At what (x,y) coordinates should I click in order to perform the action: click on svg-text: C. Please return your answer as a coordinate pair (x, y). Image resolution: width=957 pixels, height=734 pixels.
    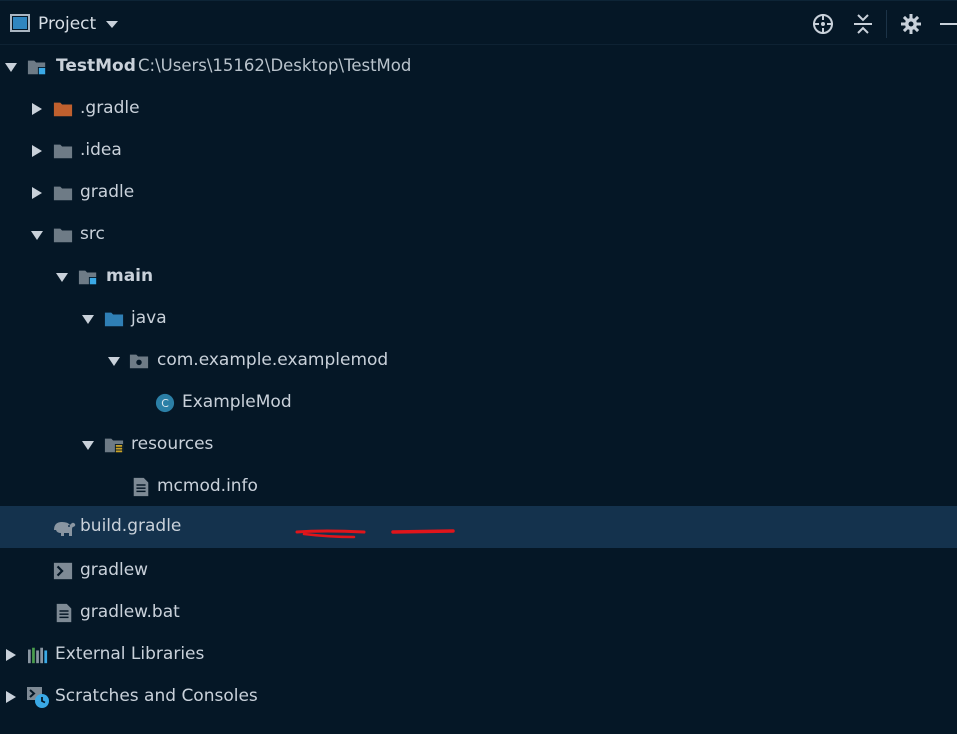
    Looking at the image, I should click on (165, 403).